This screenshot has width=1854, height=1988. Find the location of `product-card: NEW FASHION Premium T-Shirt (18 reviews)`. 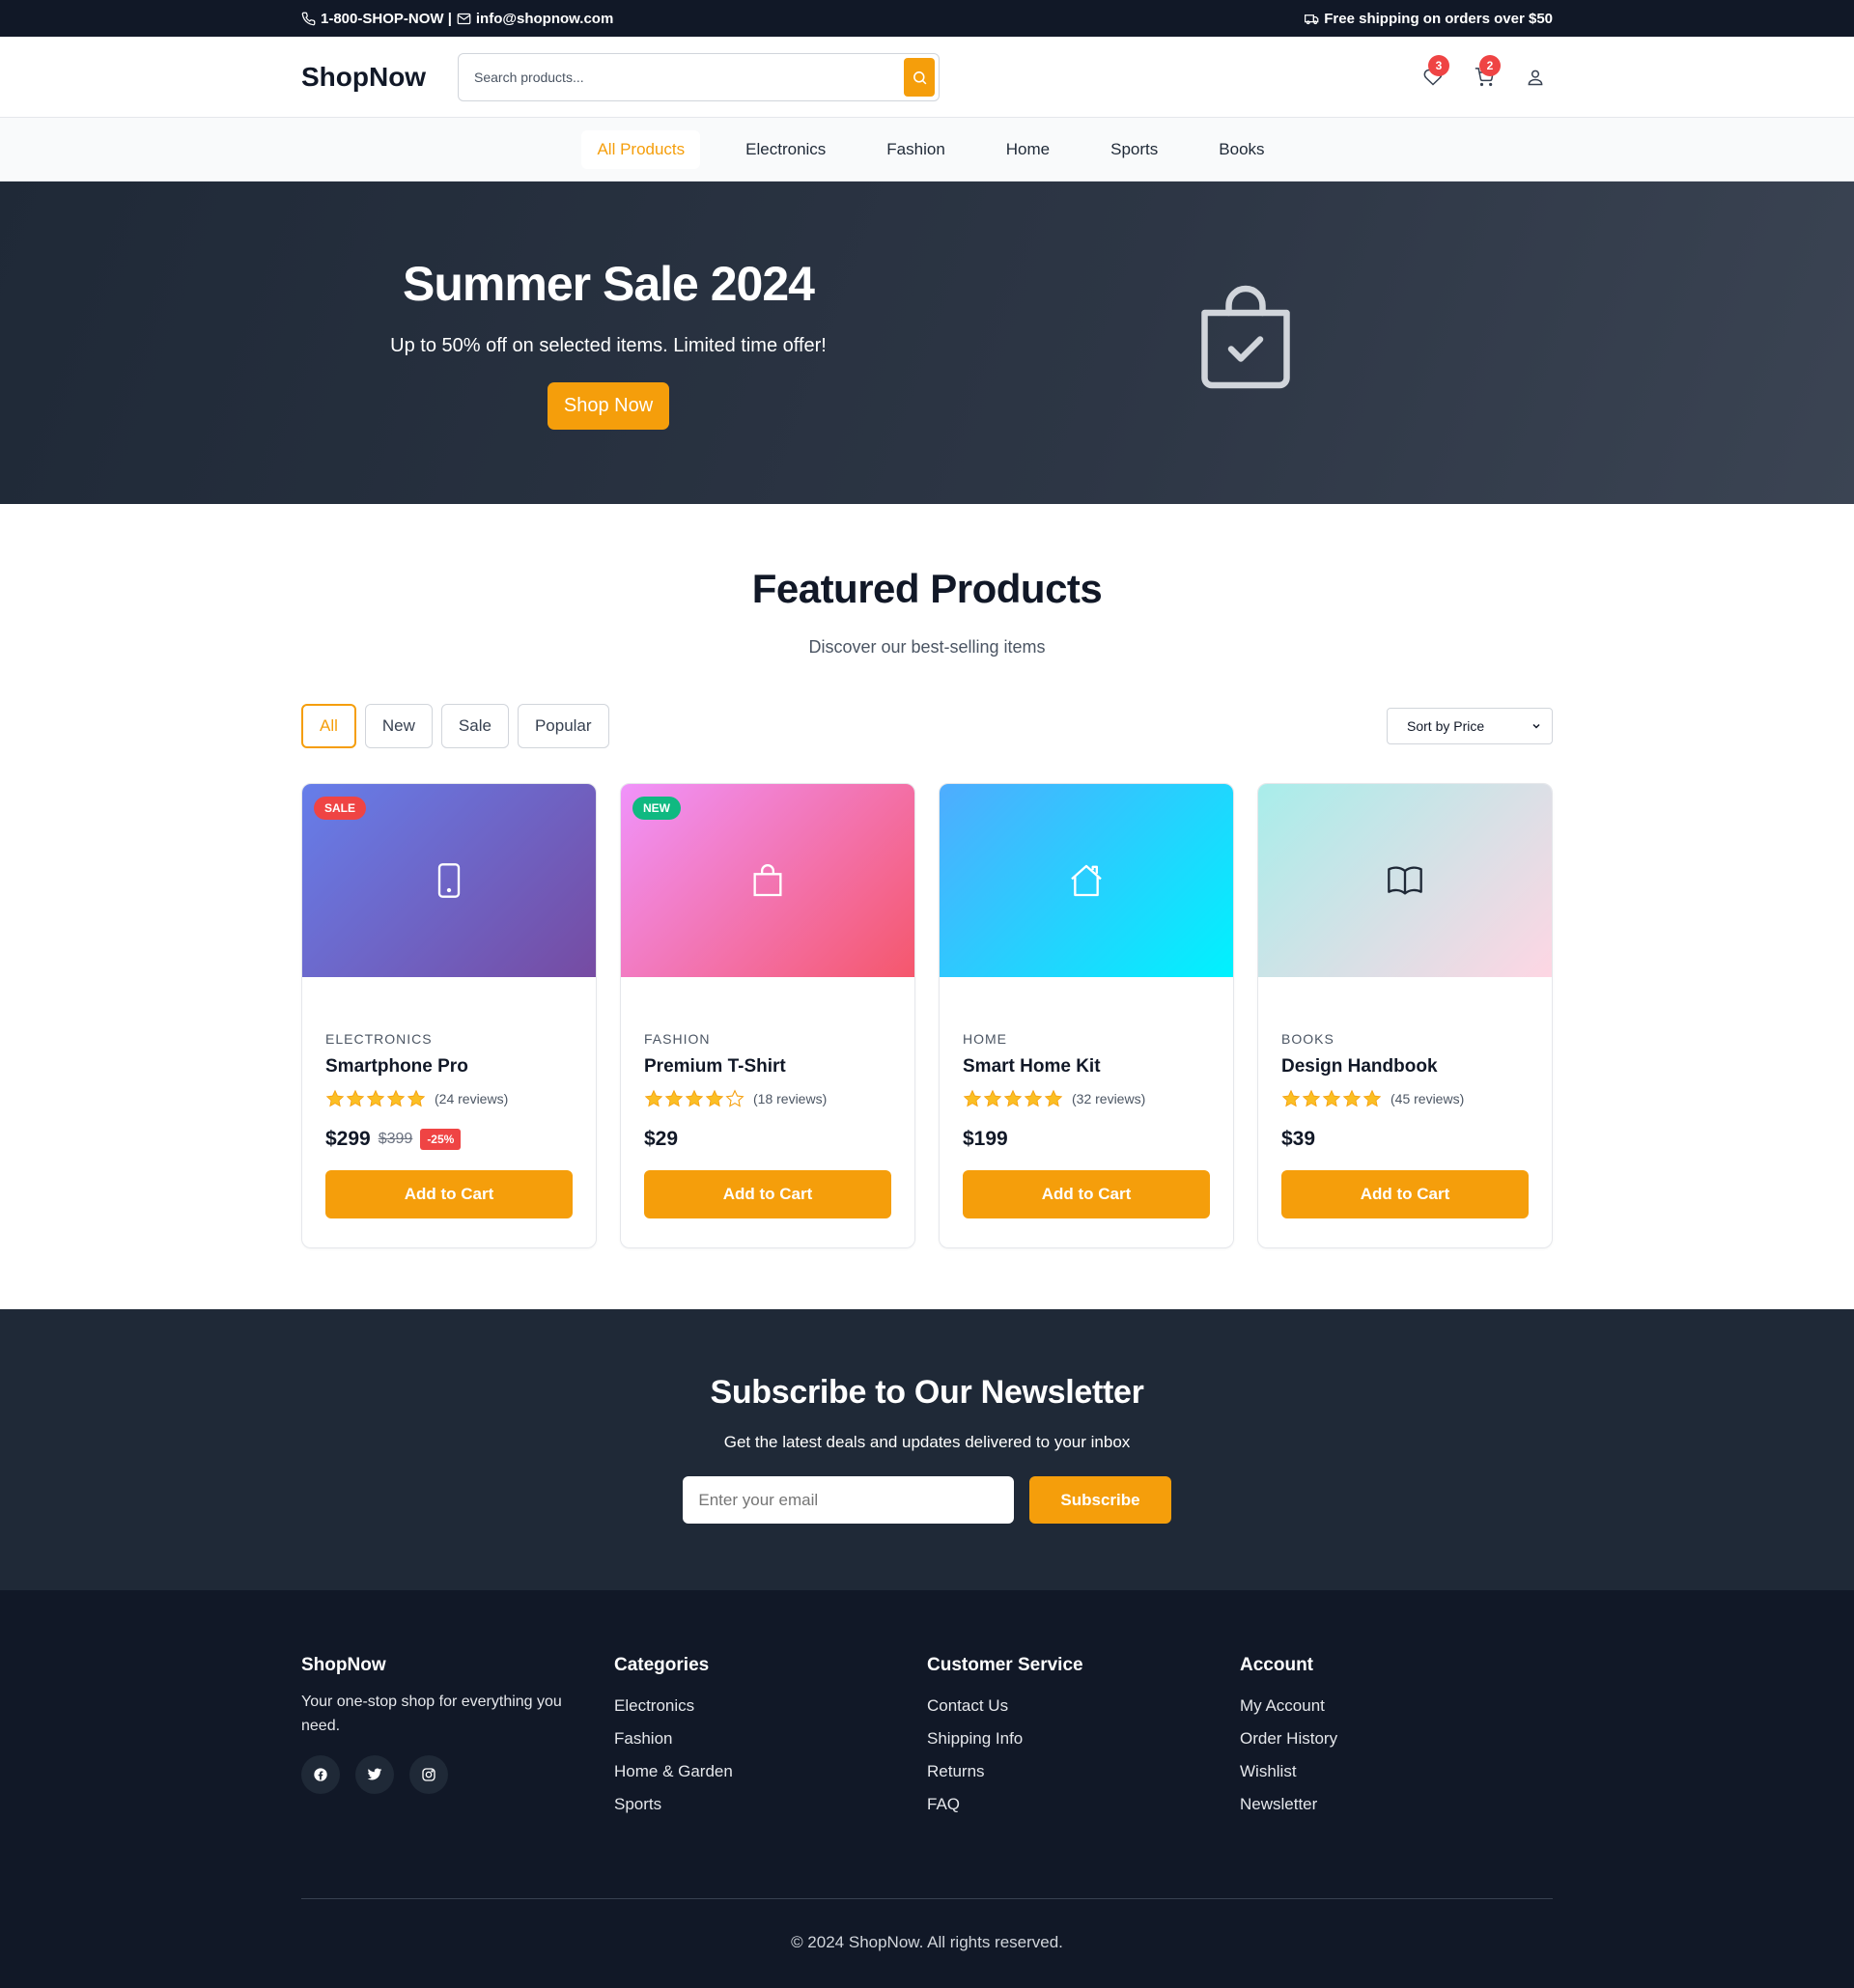

product-card: NEW FASHION Premium T-Shirt (18 reviews) is located at coordinates (767, 1016).